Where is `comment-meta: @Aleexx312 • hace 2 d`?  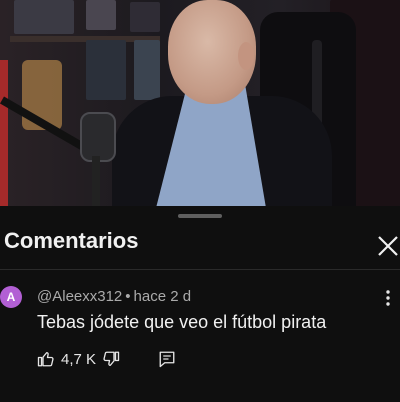 comment-meta: @Aleexx312 • hace 2 d is located at coordinates (114, 296).